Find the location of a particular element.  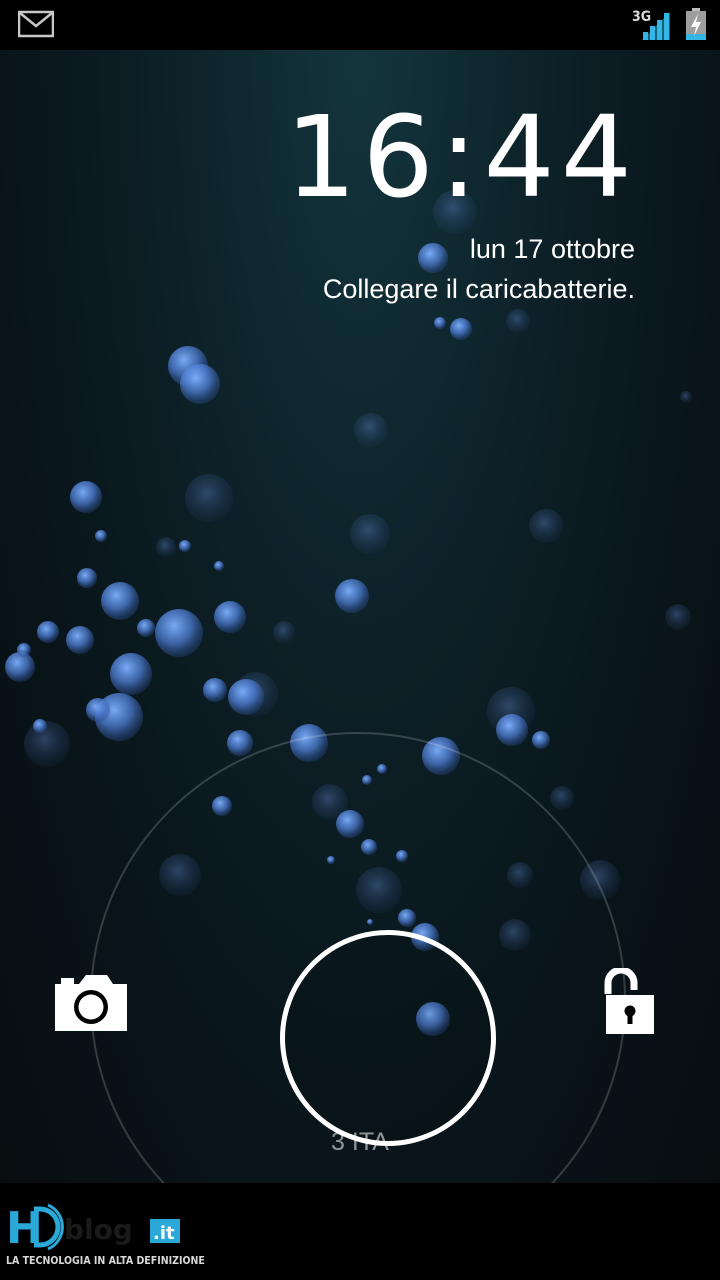

status-bar: 3G is located at coordinates (360, 25).